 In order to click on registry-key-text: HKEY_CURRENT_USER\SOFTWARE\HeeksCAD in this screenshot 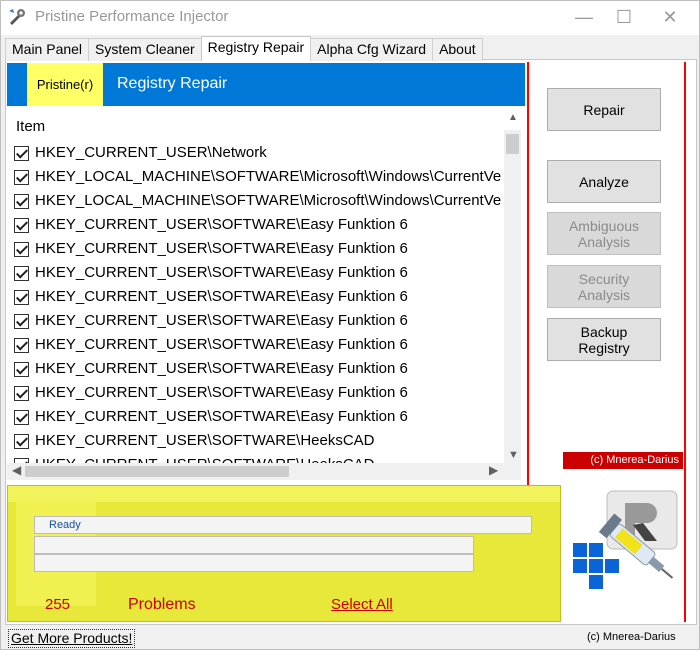, I will do `click(205, 440)`.